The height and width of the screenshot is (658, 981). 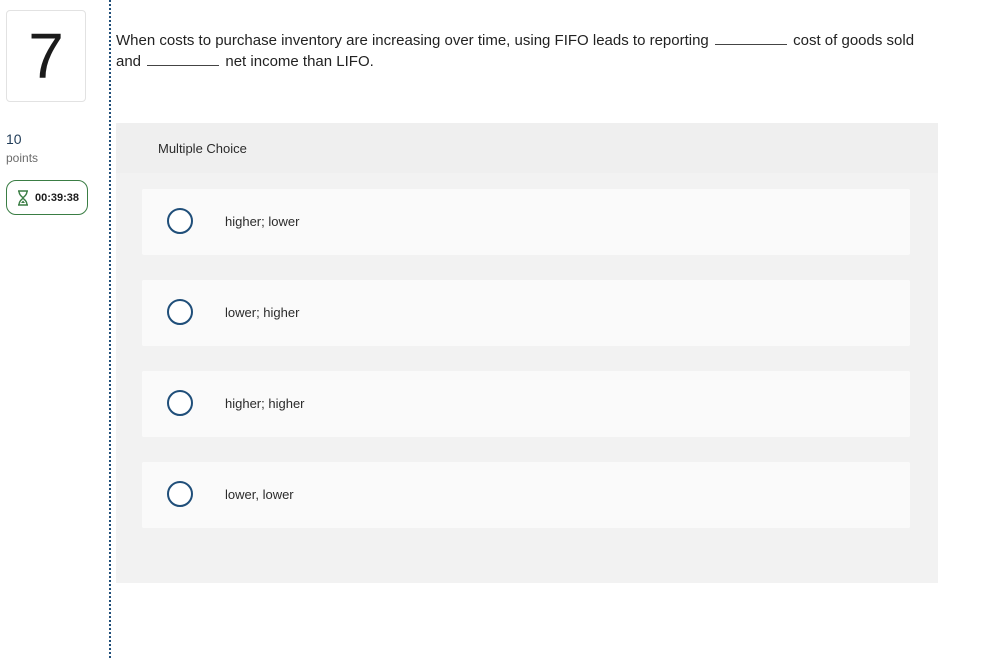 I want to click on choice-option: lower, lower, so click(x=526, y=495).